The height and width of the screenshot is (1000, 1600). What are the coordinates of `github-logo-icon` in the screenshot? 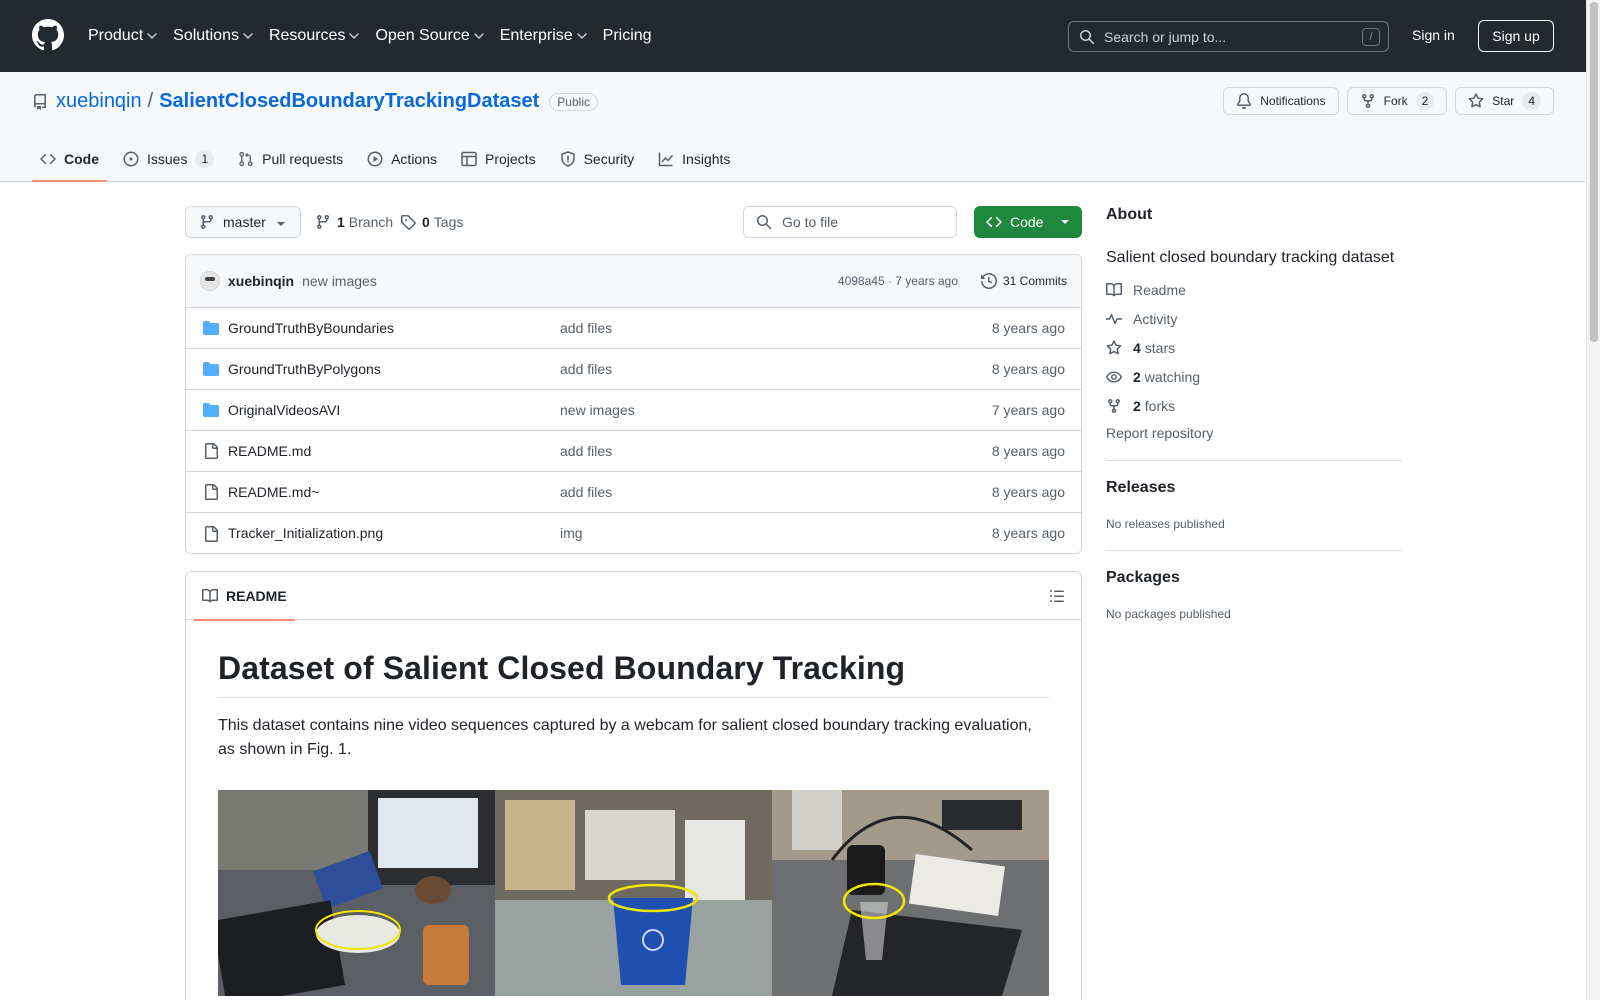 It's located at (48, 35).